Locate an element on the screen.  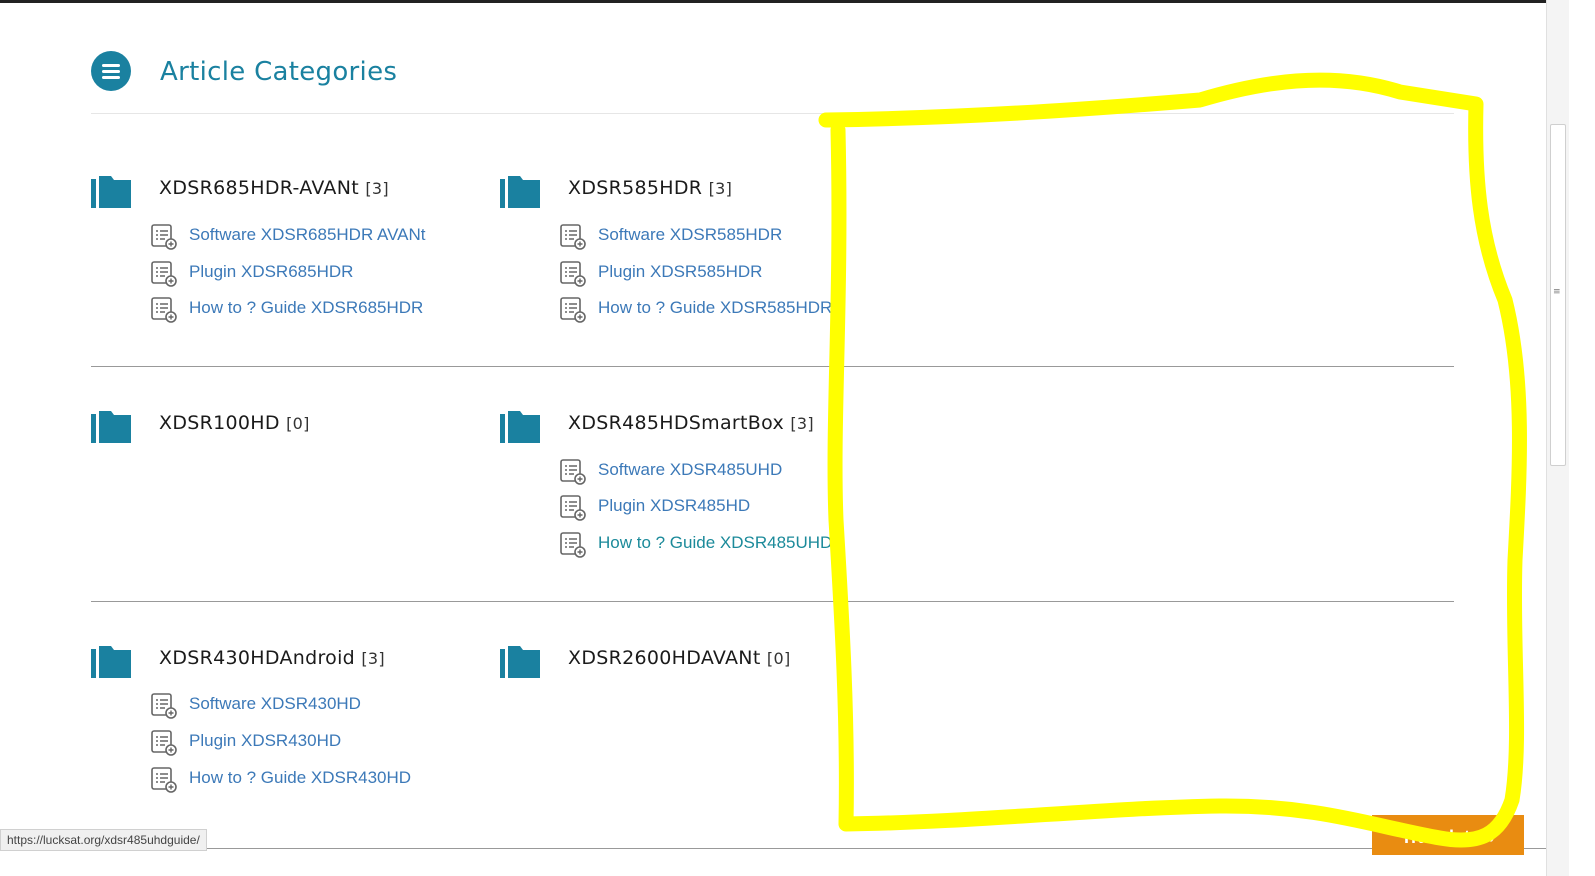
article-link: Plugin XDSR485HD is located at coordinates (674, 506).